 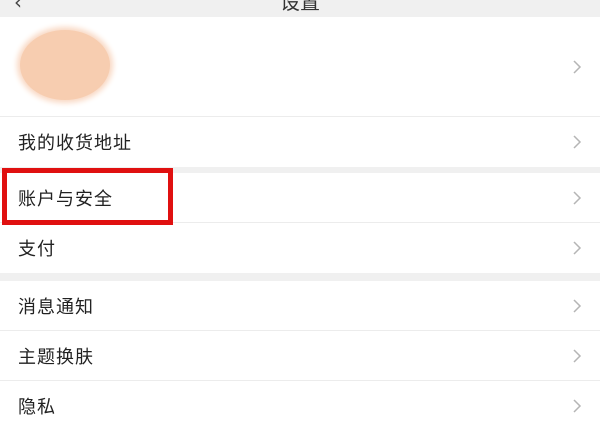 I want to click on list-item-privacy: 隐私, so click(x=300, y=406).